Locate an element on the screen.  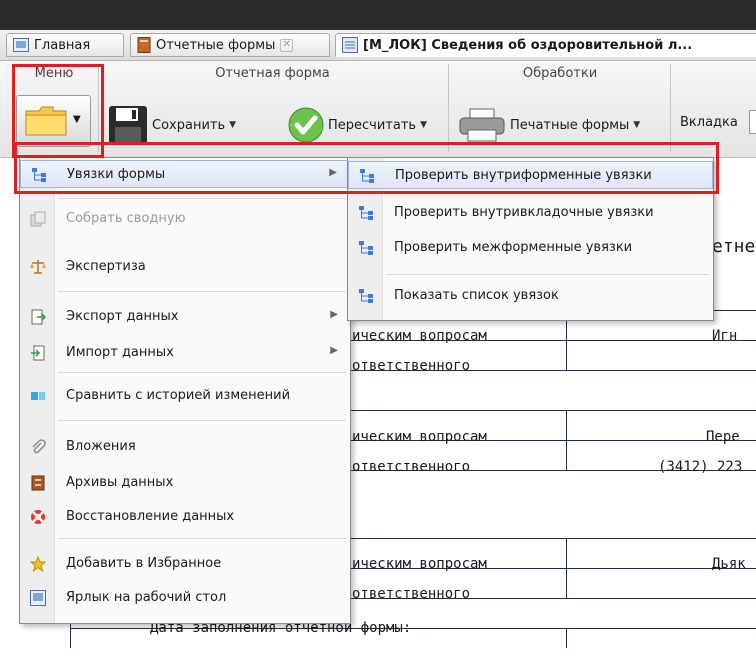
tab-home-label: Главная is located at coordinates (62, 45).